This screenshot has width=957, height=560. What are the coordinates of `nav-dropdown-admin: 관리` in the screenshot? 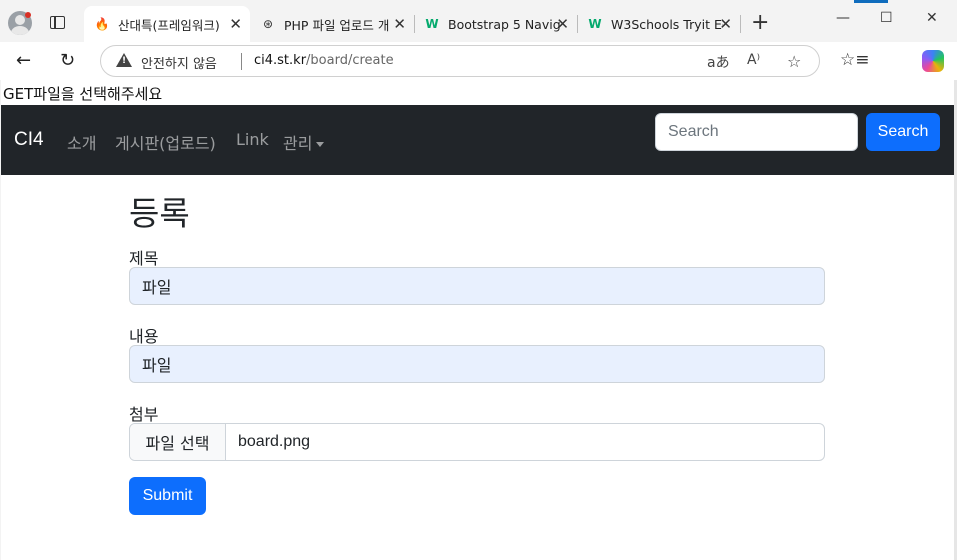 It's located at (304, 142).